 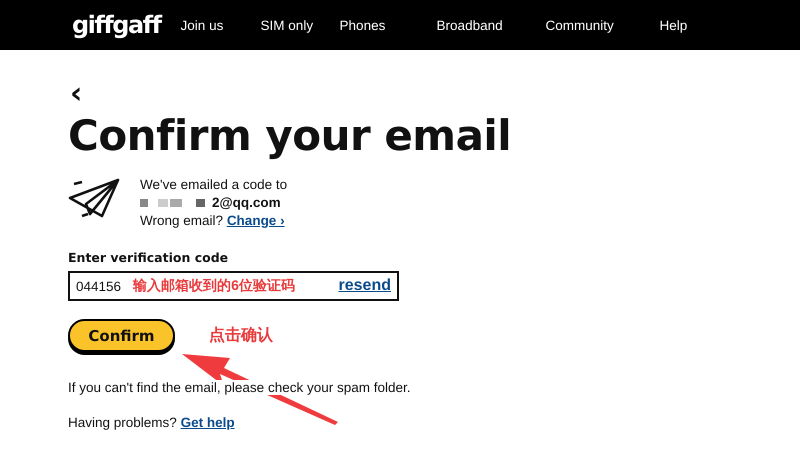 What do you see at coordinates (239, 387) in the screenshot?
I see `spam-note: If you can't find the email, please check your spam folder.` at bounding box center [239, 387].